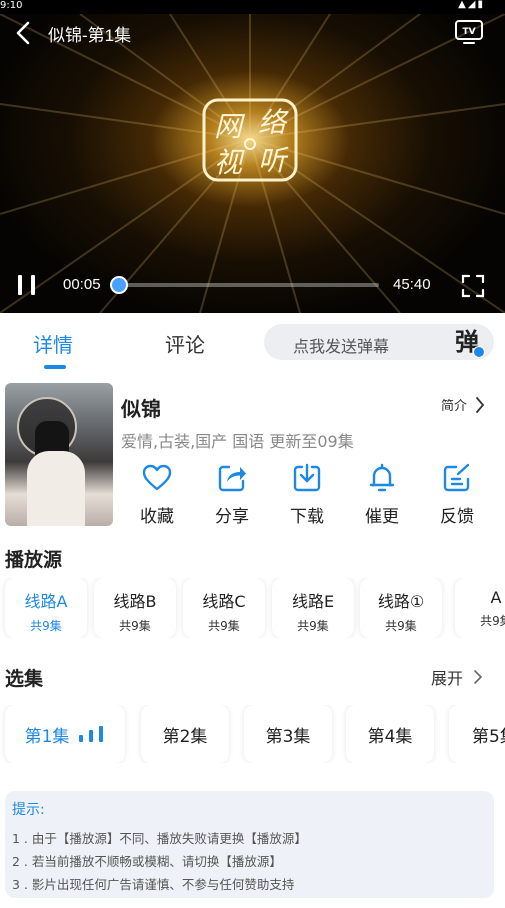 The height and width of the screenshot is (908, 505). I want to click on seek-bar, so click(244, 285).